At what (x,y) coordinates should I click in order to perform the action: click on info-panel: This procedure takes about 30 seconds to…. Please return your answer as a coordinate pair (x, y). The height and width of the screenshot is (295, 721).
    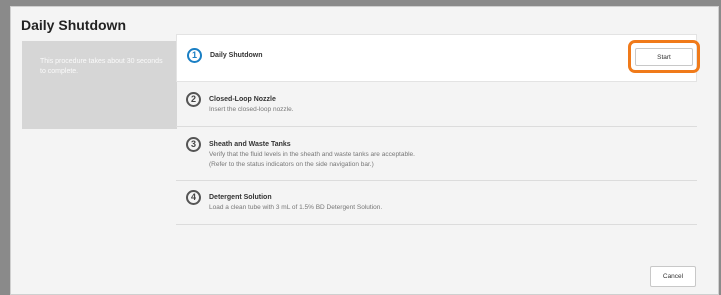
    Looking at the image, I should click on (99, 85).